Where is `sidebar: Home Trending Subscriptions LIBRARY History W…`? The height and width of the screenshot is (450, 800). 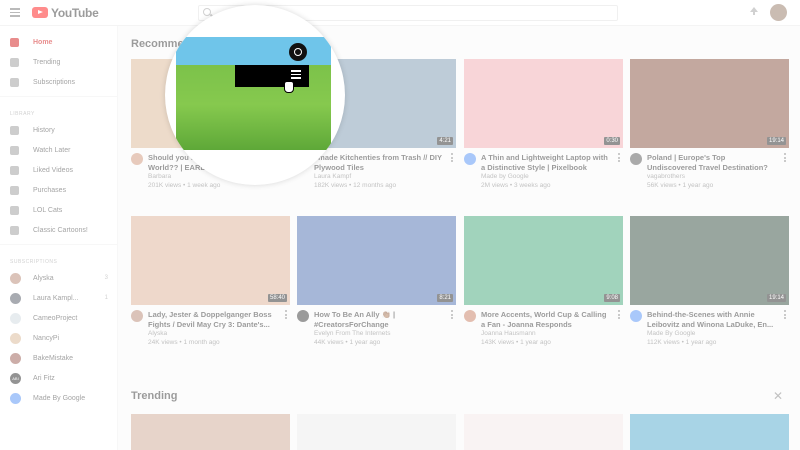 sidebar: Home Trending Subscriptions LIBRARY History W… is located at coordinates (59, 238).